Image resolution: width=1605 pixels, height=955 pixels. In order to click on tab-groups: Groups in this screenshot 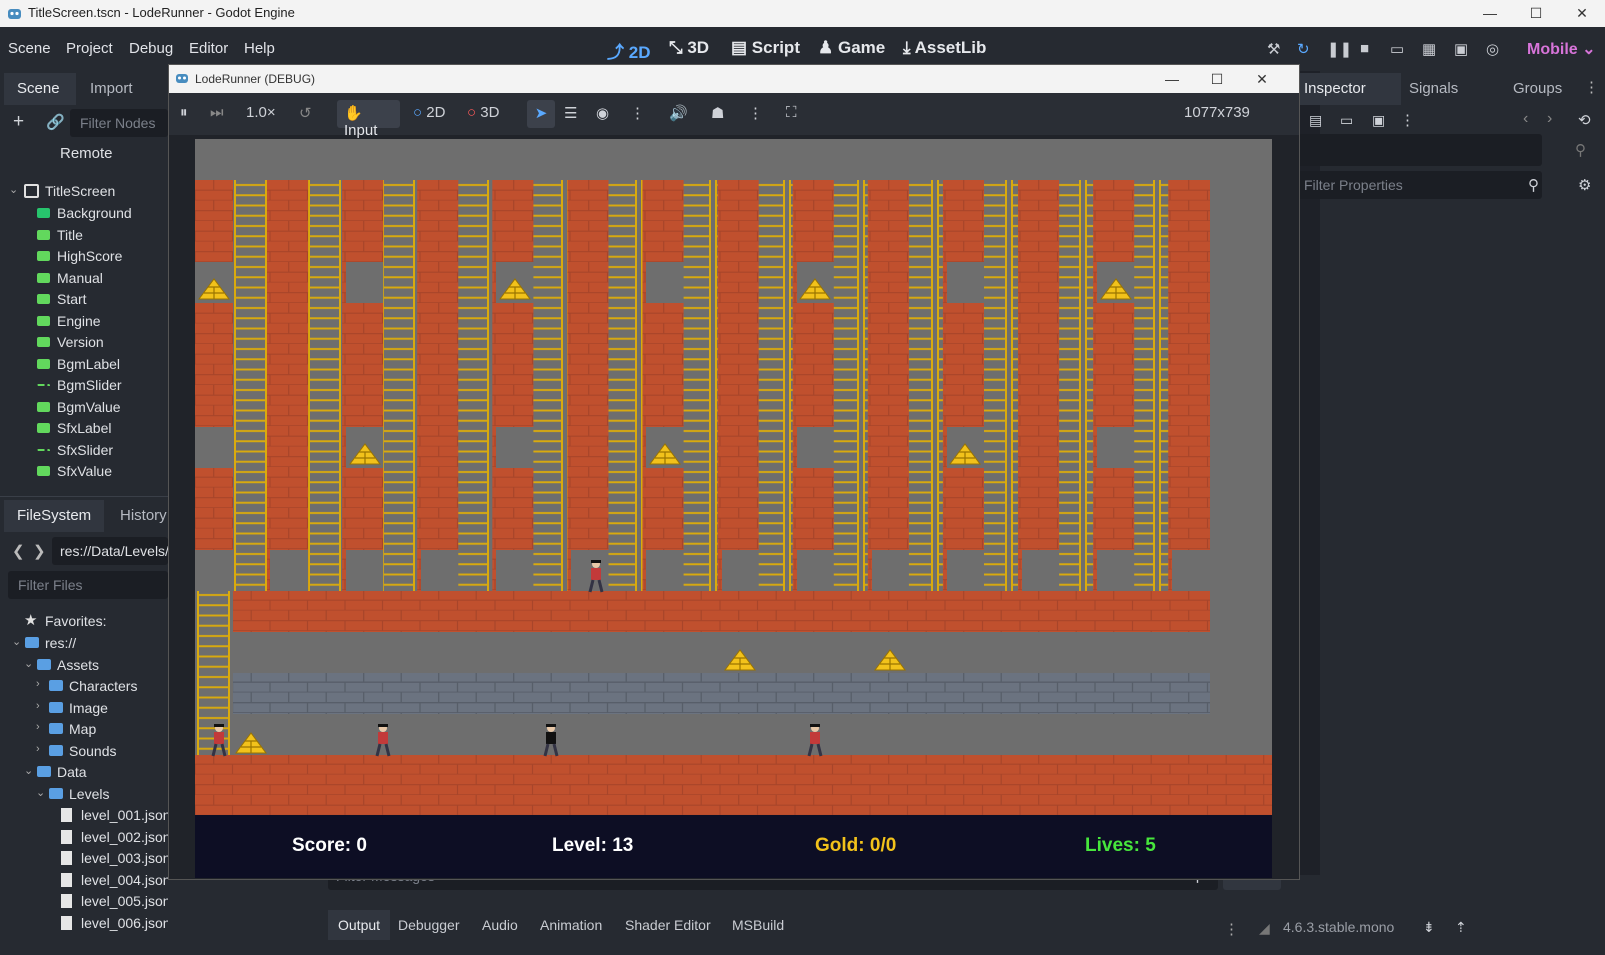, I will do `click(1537, 89)`.